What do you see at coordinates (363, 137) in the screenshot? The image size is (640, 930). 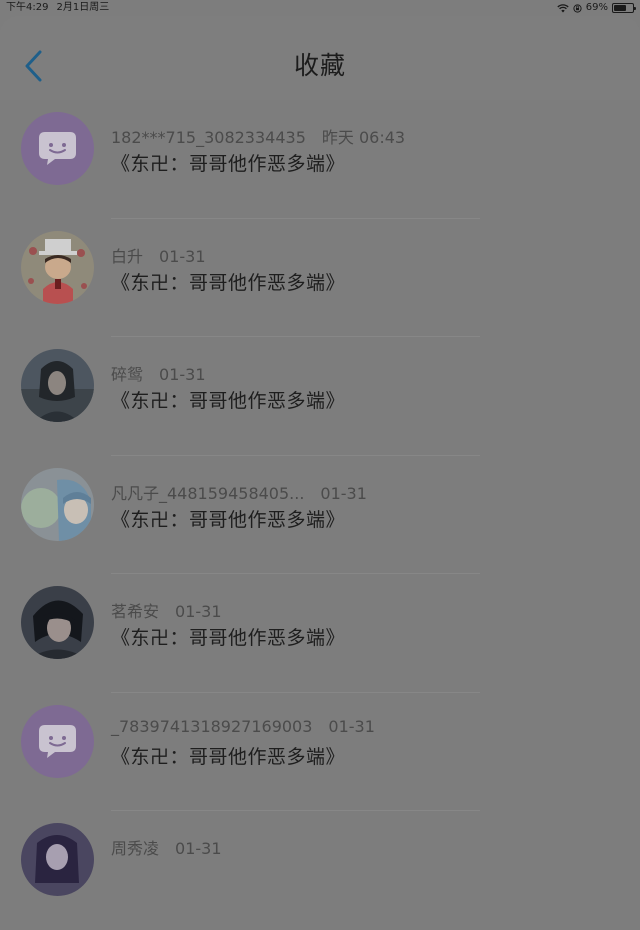 I see `item-date: 昨天 06:43` at bounding box center [363, 137].